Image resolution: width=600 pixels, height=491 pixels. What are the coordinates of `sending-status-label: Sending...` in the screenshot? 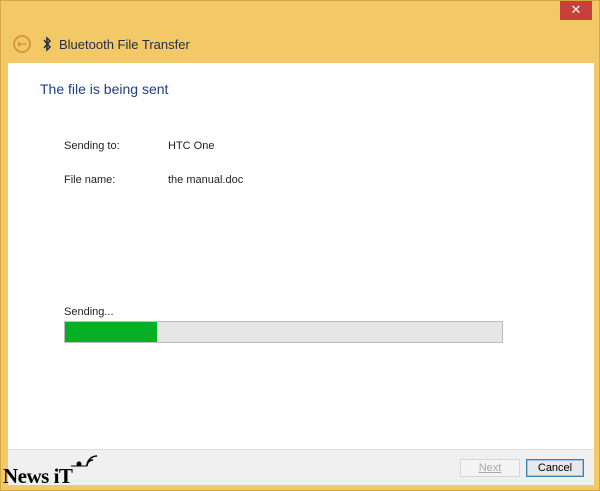 It's located at (89, 312).